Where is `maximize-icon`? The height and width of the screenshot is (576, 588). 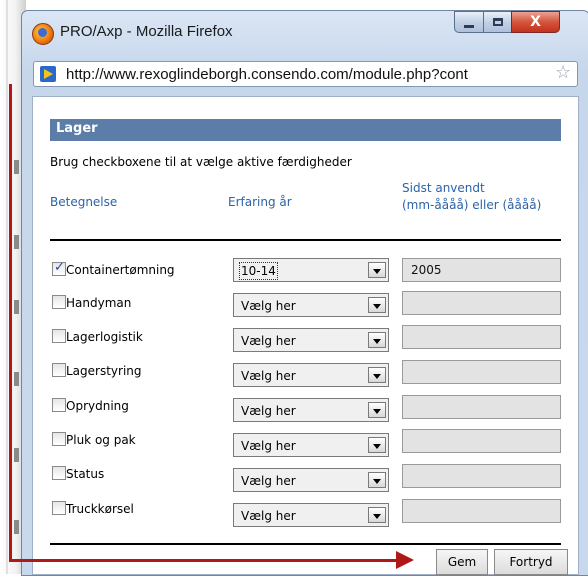 maximize-icon is located at coordinates (497, 22).